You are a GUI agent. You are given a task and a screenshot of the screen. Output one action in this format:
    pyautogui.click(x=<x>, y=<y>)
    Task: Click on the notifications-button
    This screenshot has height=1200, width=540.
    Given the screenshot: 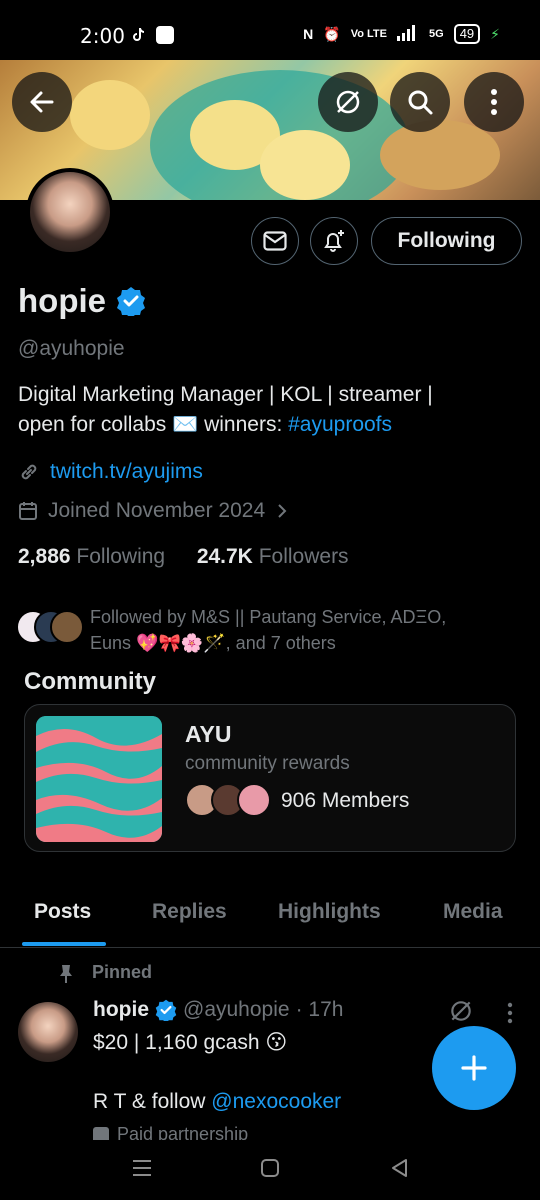 What is the action you would take?
    pyautogui.click(x=334, y=241)
    